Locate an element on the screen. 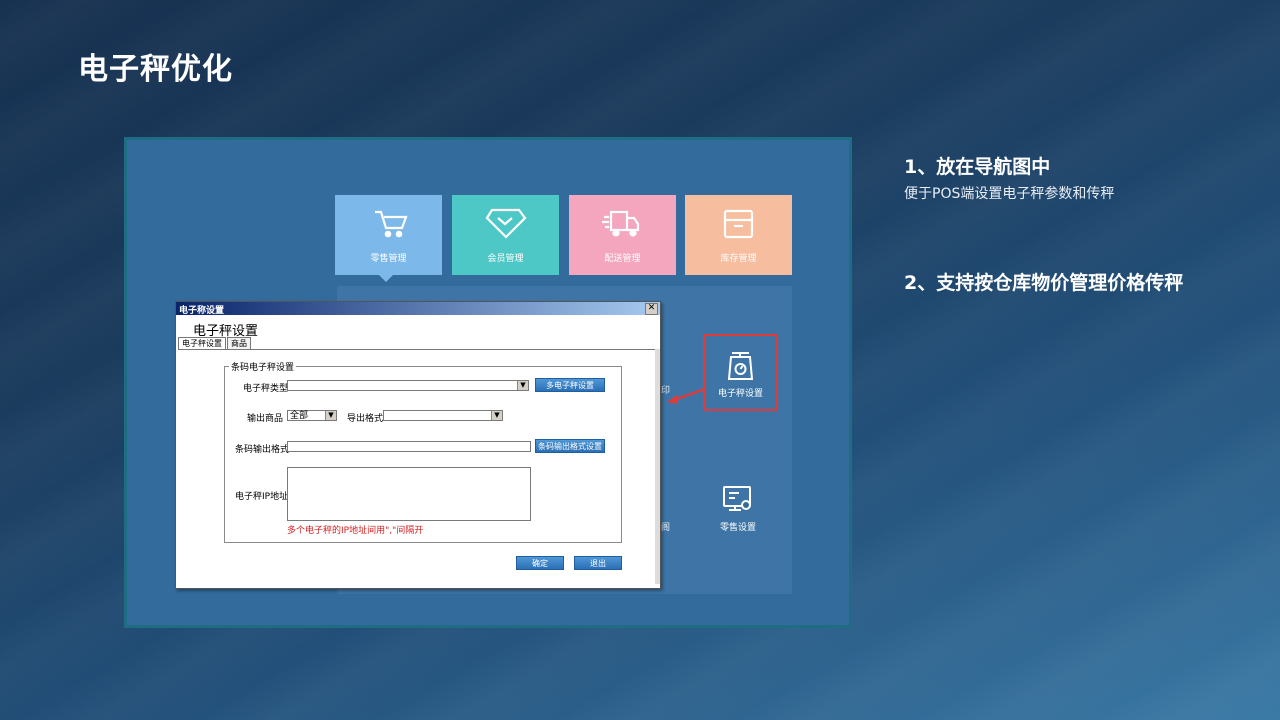 This screenshot has width=1280, height=720. nav-item-label: 零售设置 is located at coordinates (737, 528).